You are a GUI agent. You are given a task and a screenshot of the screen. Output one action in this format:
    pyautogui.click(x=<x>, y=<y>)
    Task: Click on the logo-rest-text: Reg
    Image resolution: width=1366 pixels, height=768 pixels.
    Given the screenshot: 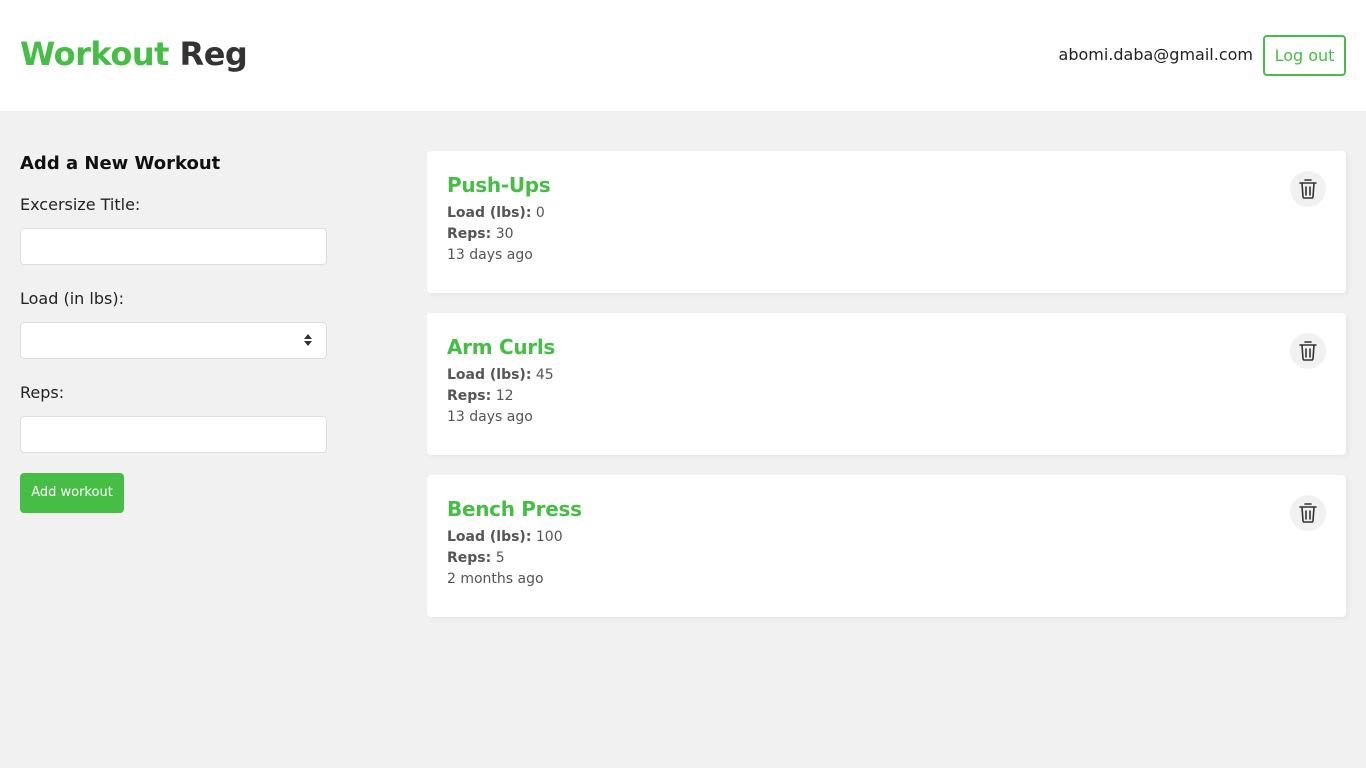 What is the action you would take?
    pyautogui.click(x=213, y=54)
    